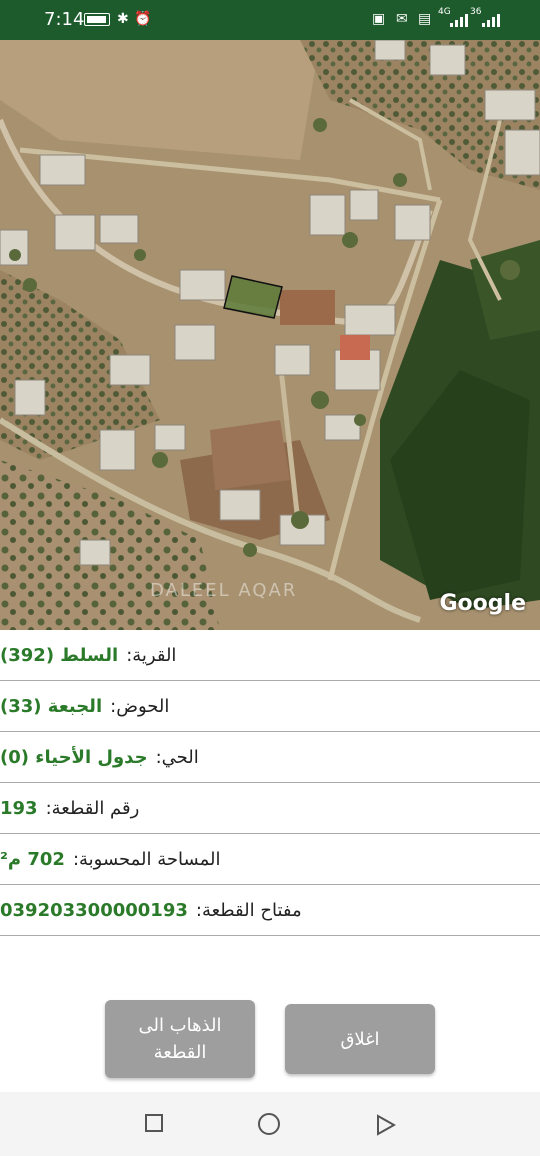  Describe the element at coordinates (270, 706) in the screenshot. I see `info-row-basin: الحوض: الجبعة (33)` at that location.